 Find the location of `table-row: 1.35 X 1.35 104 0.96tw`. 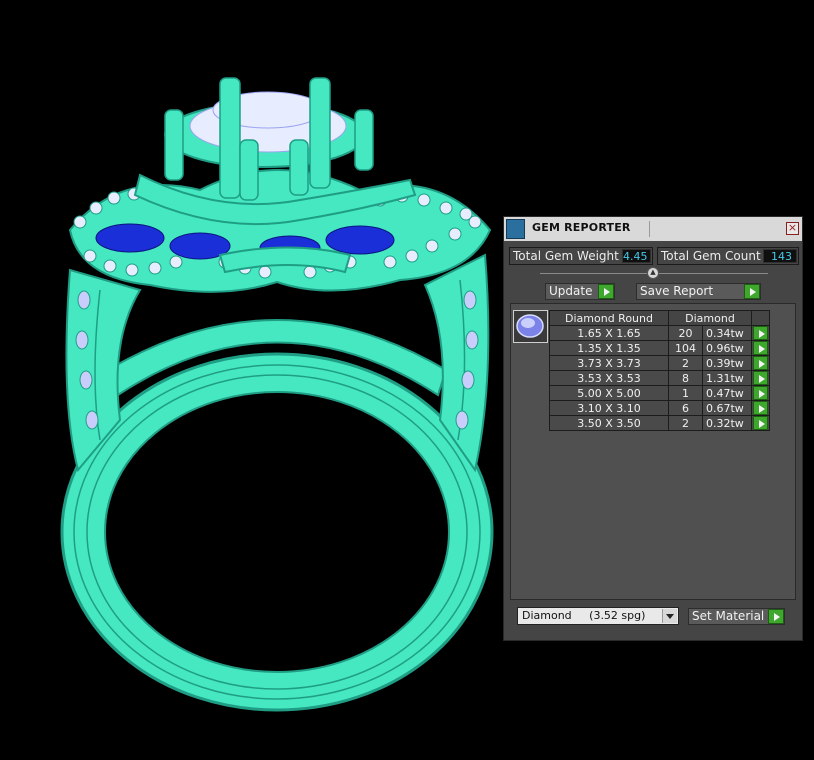

table-row: 1.35 X 1.35 104 0.96tw is located at coordinates (659, 348).